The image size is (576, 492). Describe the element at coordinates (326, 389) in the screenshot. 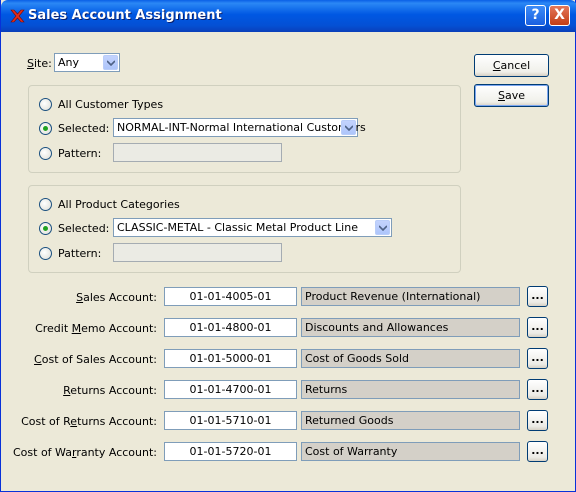

I see `returns-account-description-text: Returns` at that location.